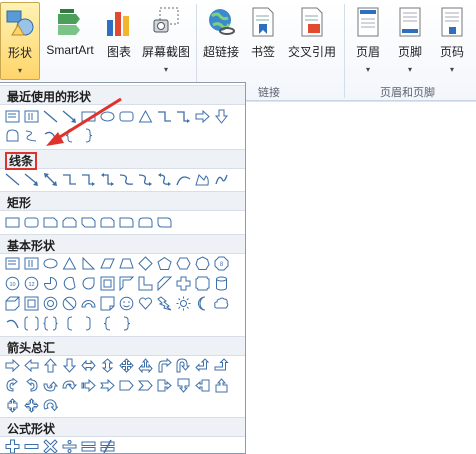 The height and width of the screenshot is (454, 476). I want to click on donut-icon, so click(50, 303).